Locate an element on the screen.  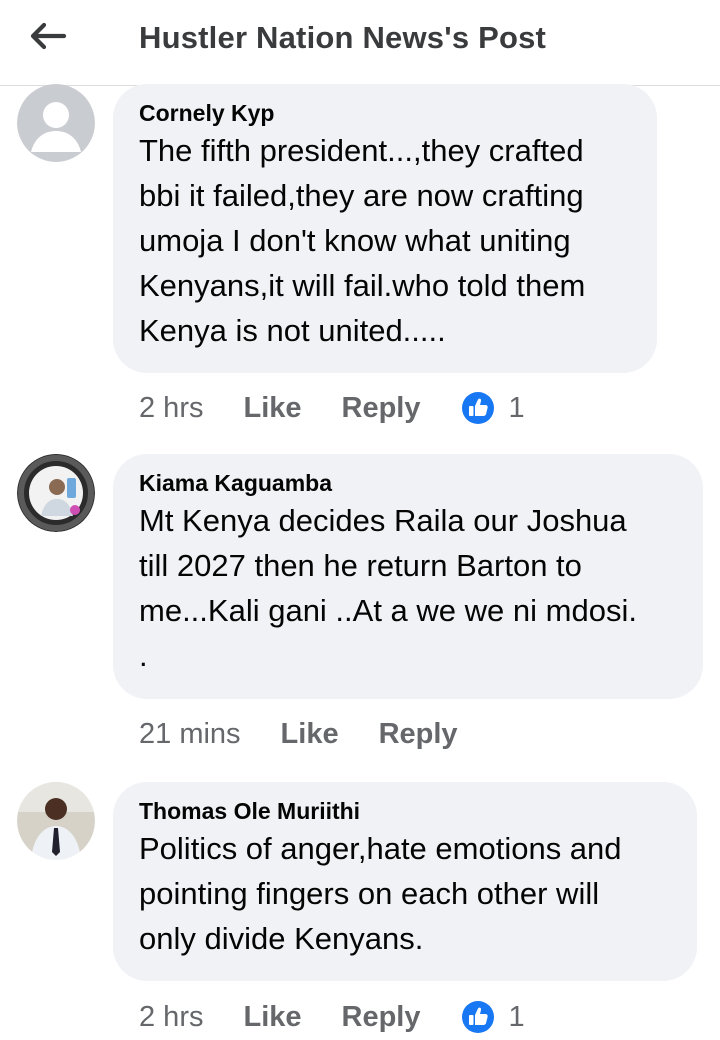
comment-author: Cornely Kyp is located at coordinates (386, 113).